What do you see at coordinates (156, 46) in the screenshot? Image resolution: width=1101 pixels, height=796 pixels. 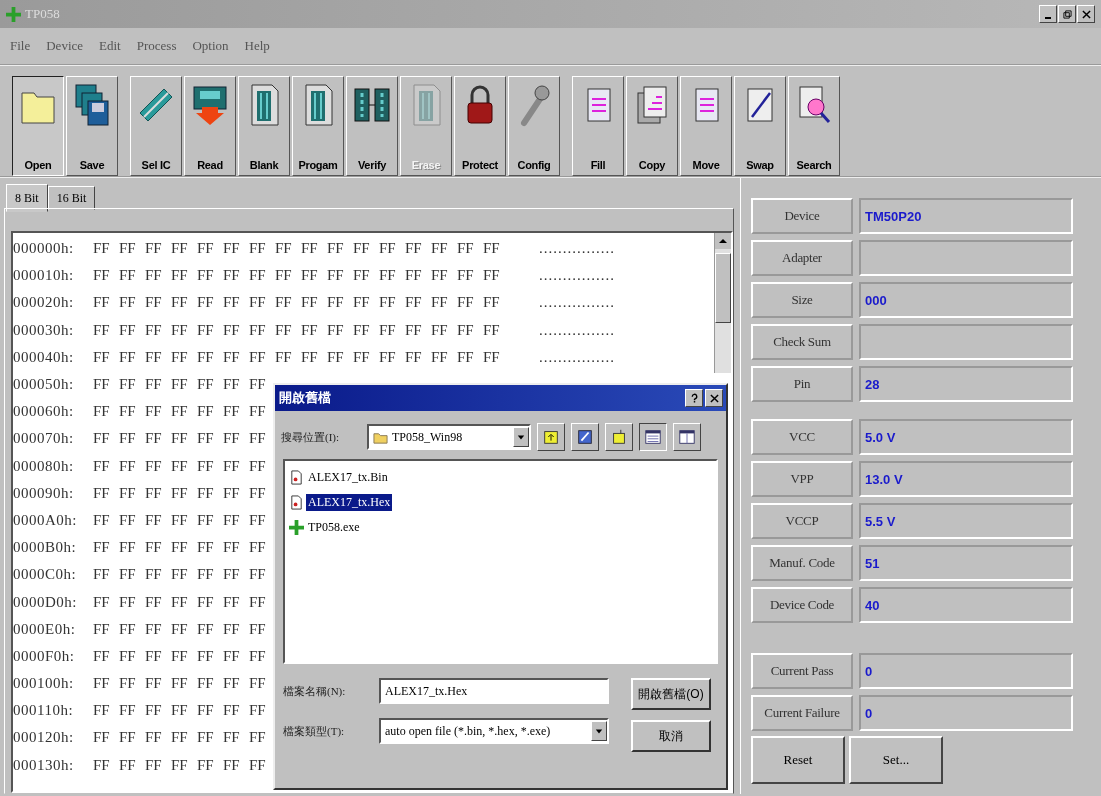 I see `menu-item: Process` at bounding box center [156, 46].